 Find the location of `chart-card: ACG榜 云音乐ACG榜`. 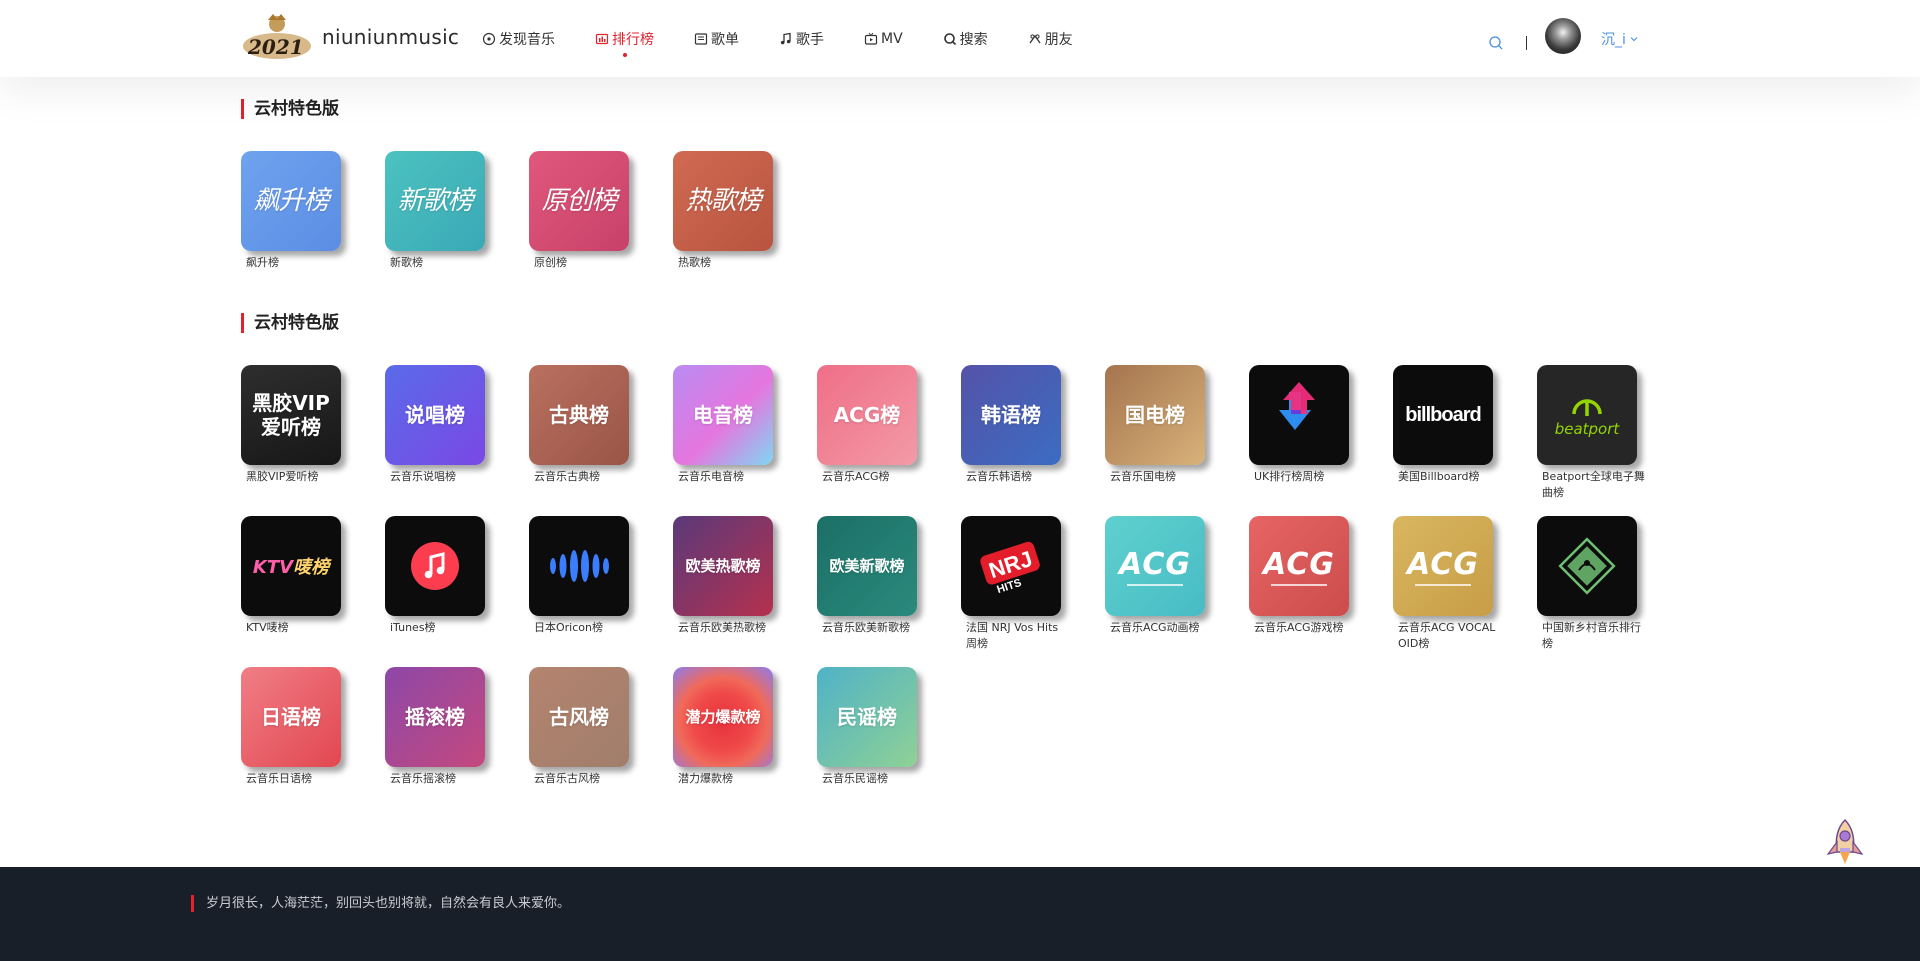

chart-card: ACG榜 云音乐ACG榜 is located at coordinates (867, 425).